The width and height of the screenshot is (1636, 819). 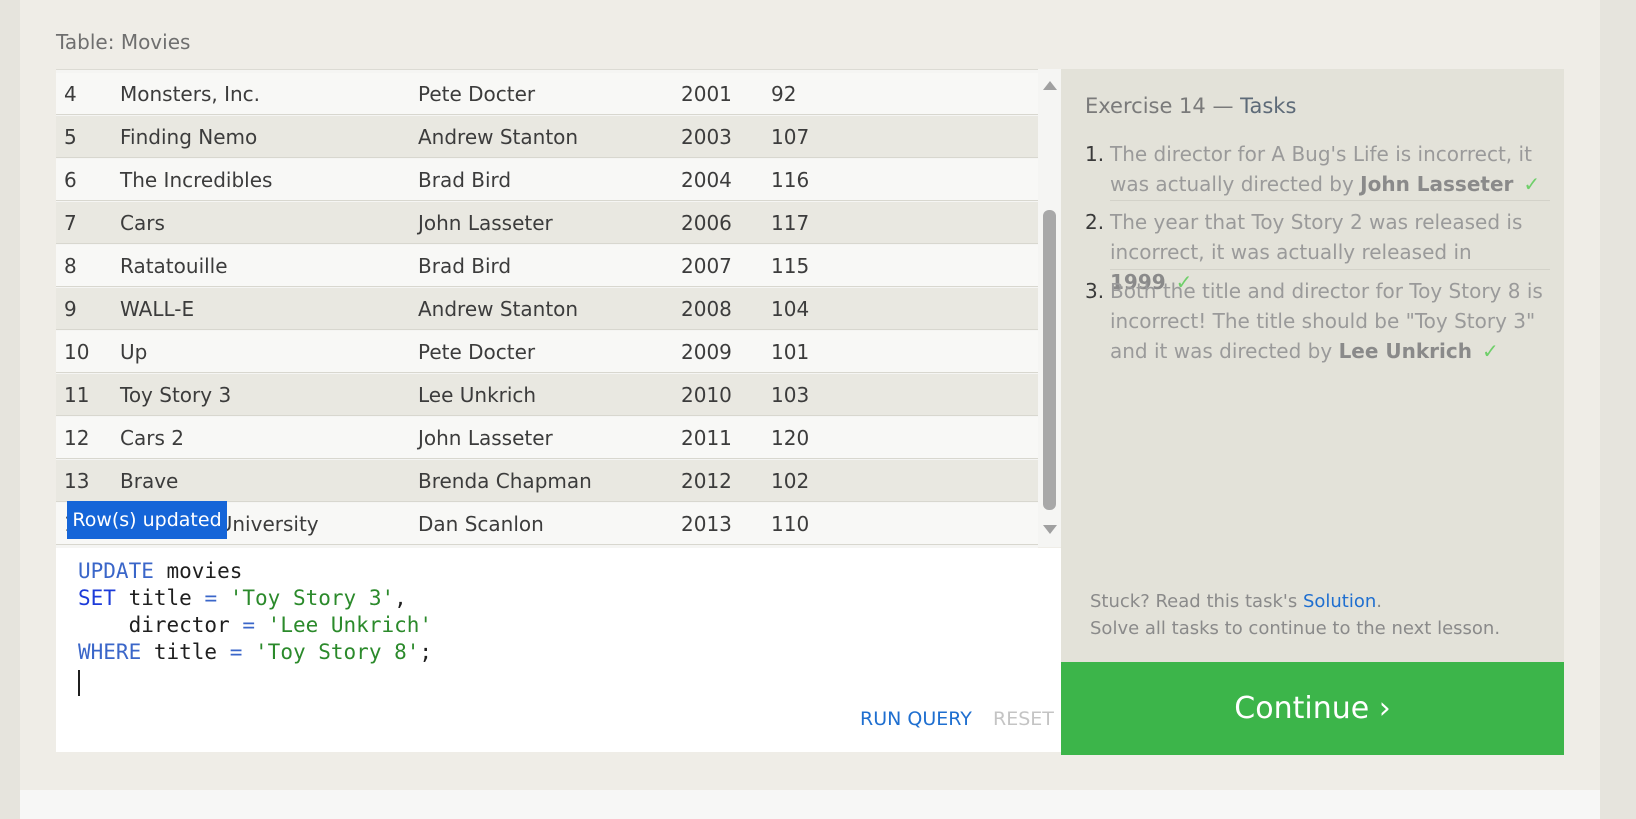 I want to click on exercise-title-strong: Tasks, so click(x=1268, y=106).